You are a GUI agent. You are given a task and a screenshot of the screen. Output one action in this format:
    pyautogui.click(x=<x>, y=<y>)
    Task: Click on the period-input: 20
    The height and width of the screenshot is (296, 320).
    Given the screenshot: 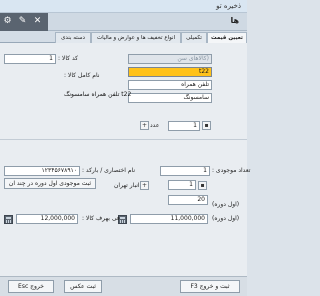 What is the action you would take?
    pyautogui.click(x=188, y=200)
    